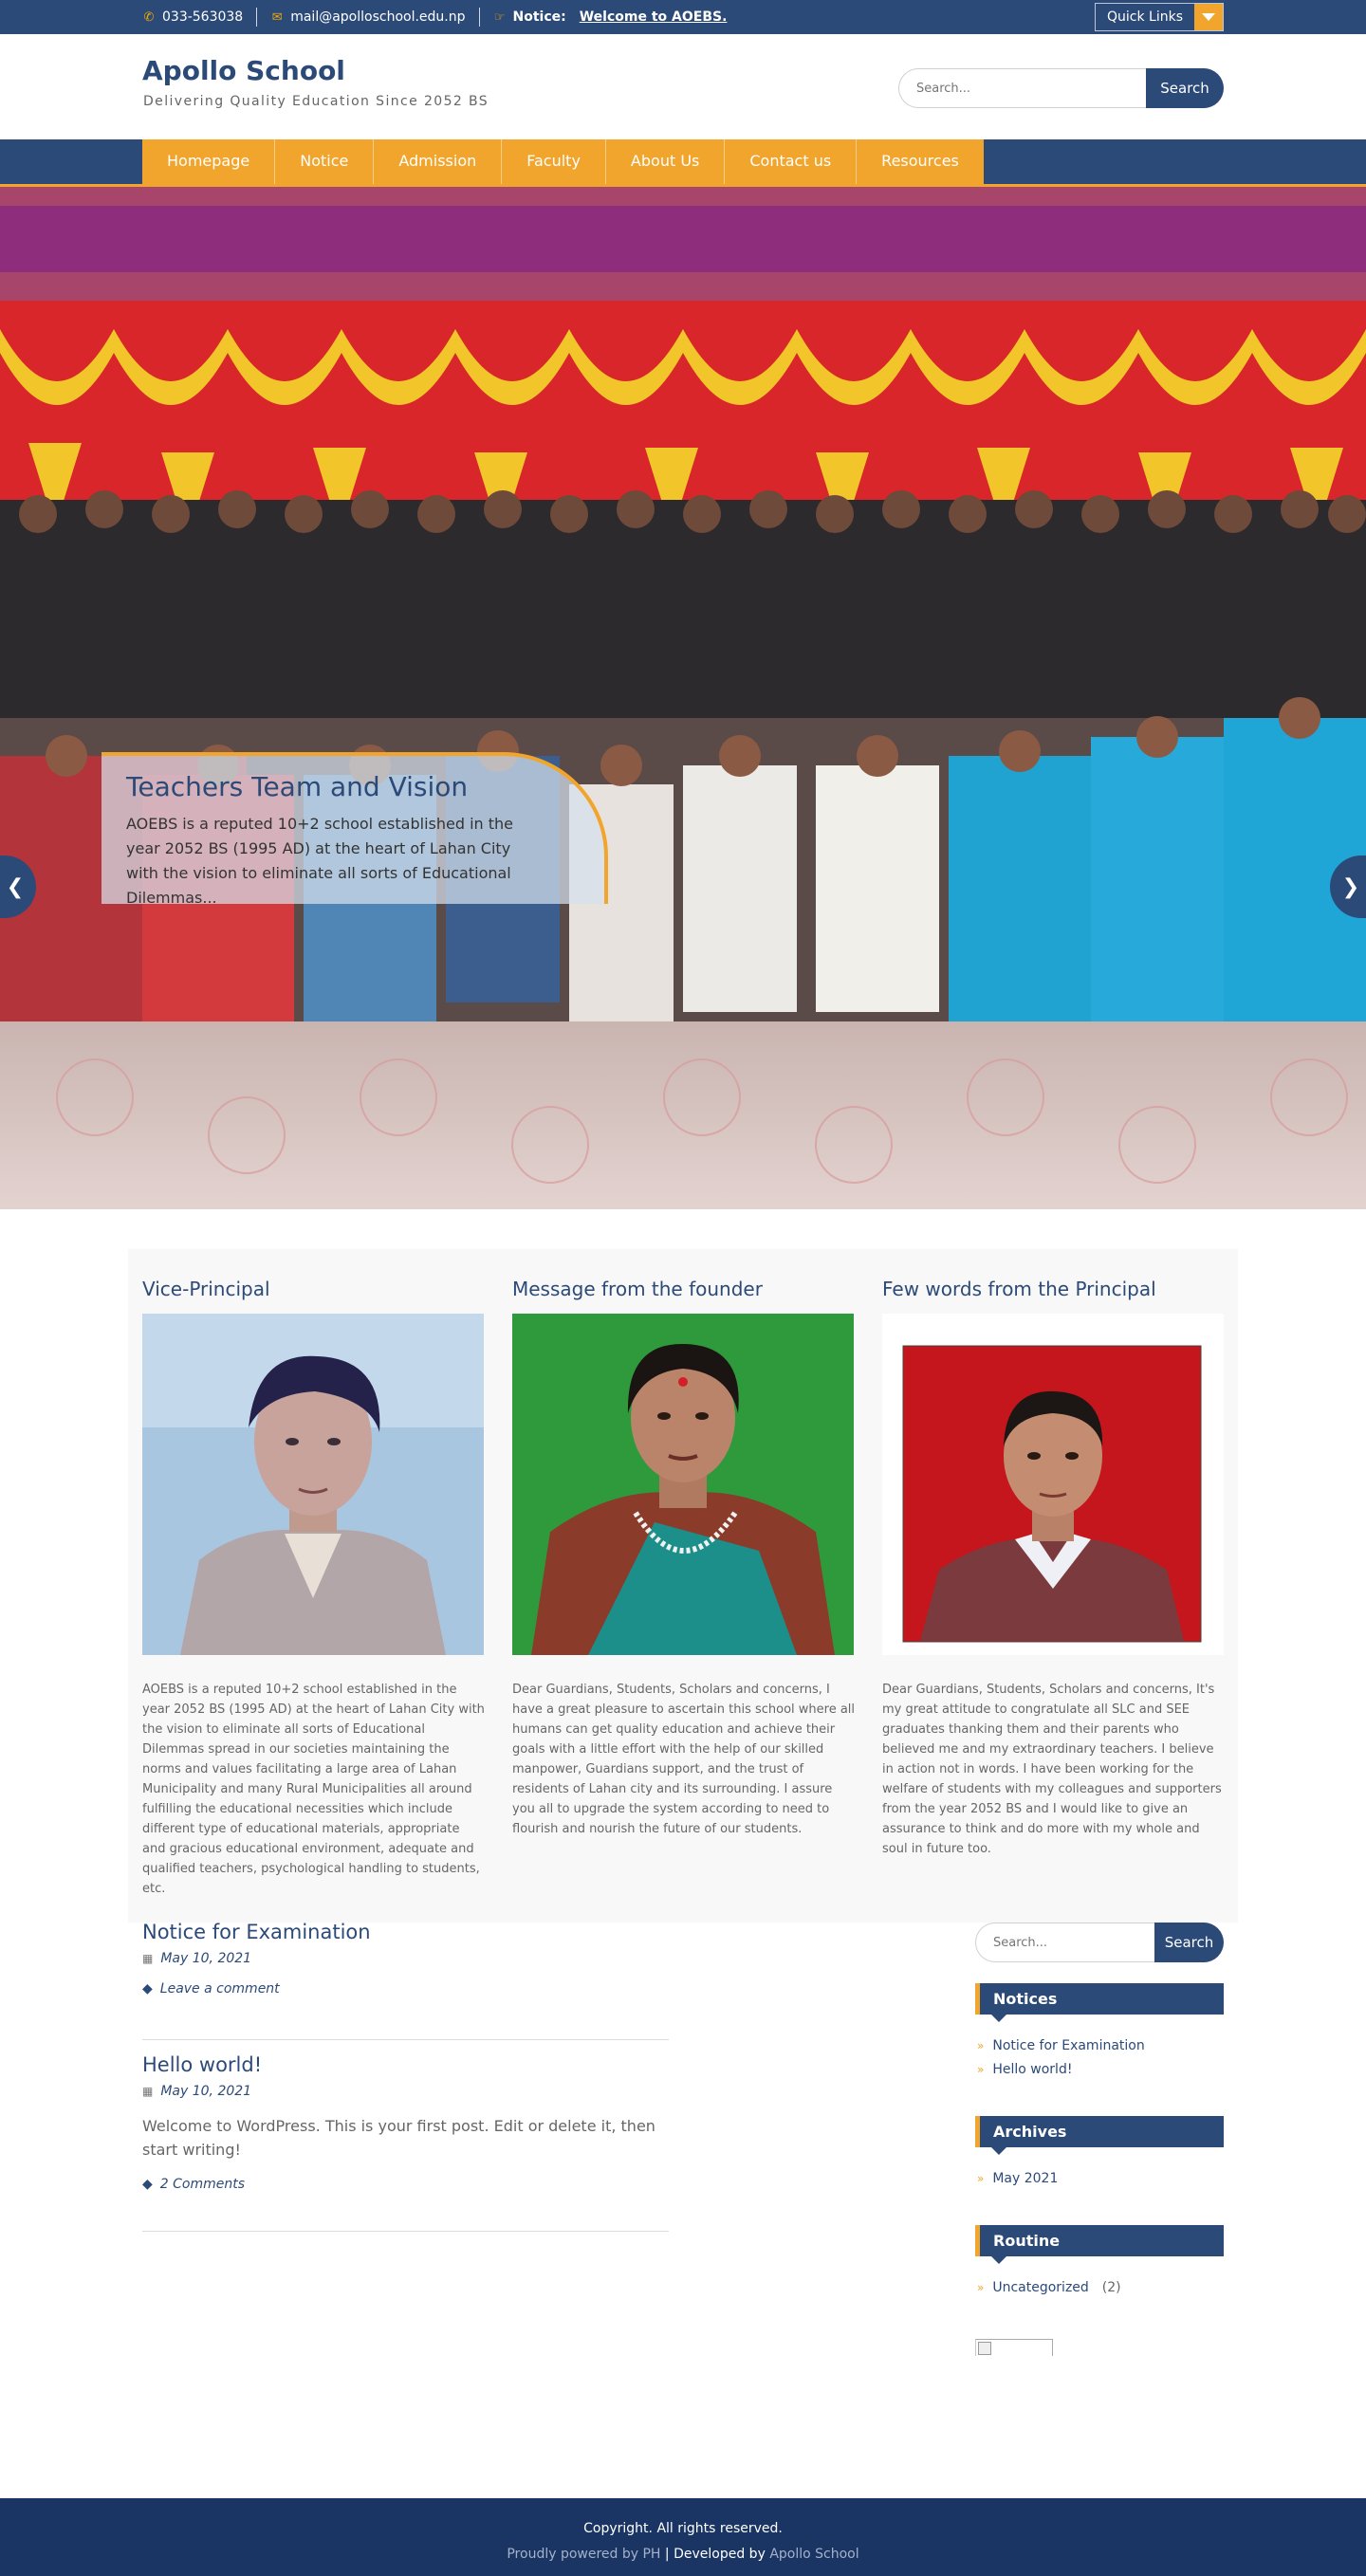 The height and width of the screenshot is (2576, 1366). Describe the element at coordinates (791, 161) in the screenshot. I see `nav-item-contact-us: Contact us` at that location.